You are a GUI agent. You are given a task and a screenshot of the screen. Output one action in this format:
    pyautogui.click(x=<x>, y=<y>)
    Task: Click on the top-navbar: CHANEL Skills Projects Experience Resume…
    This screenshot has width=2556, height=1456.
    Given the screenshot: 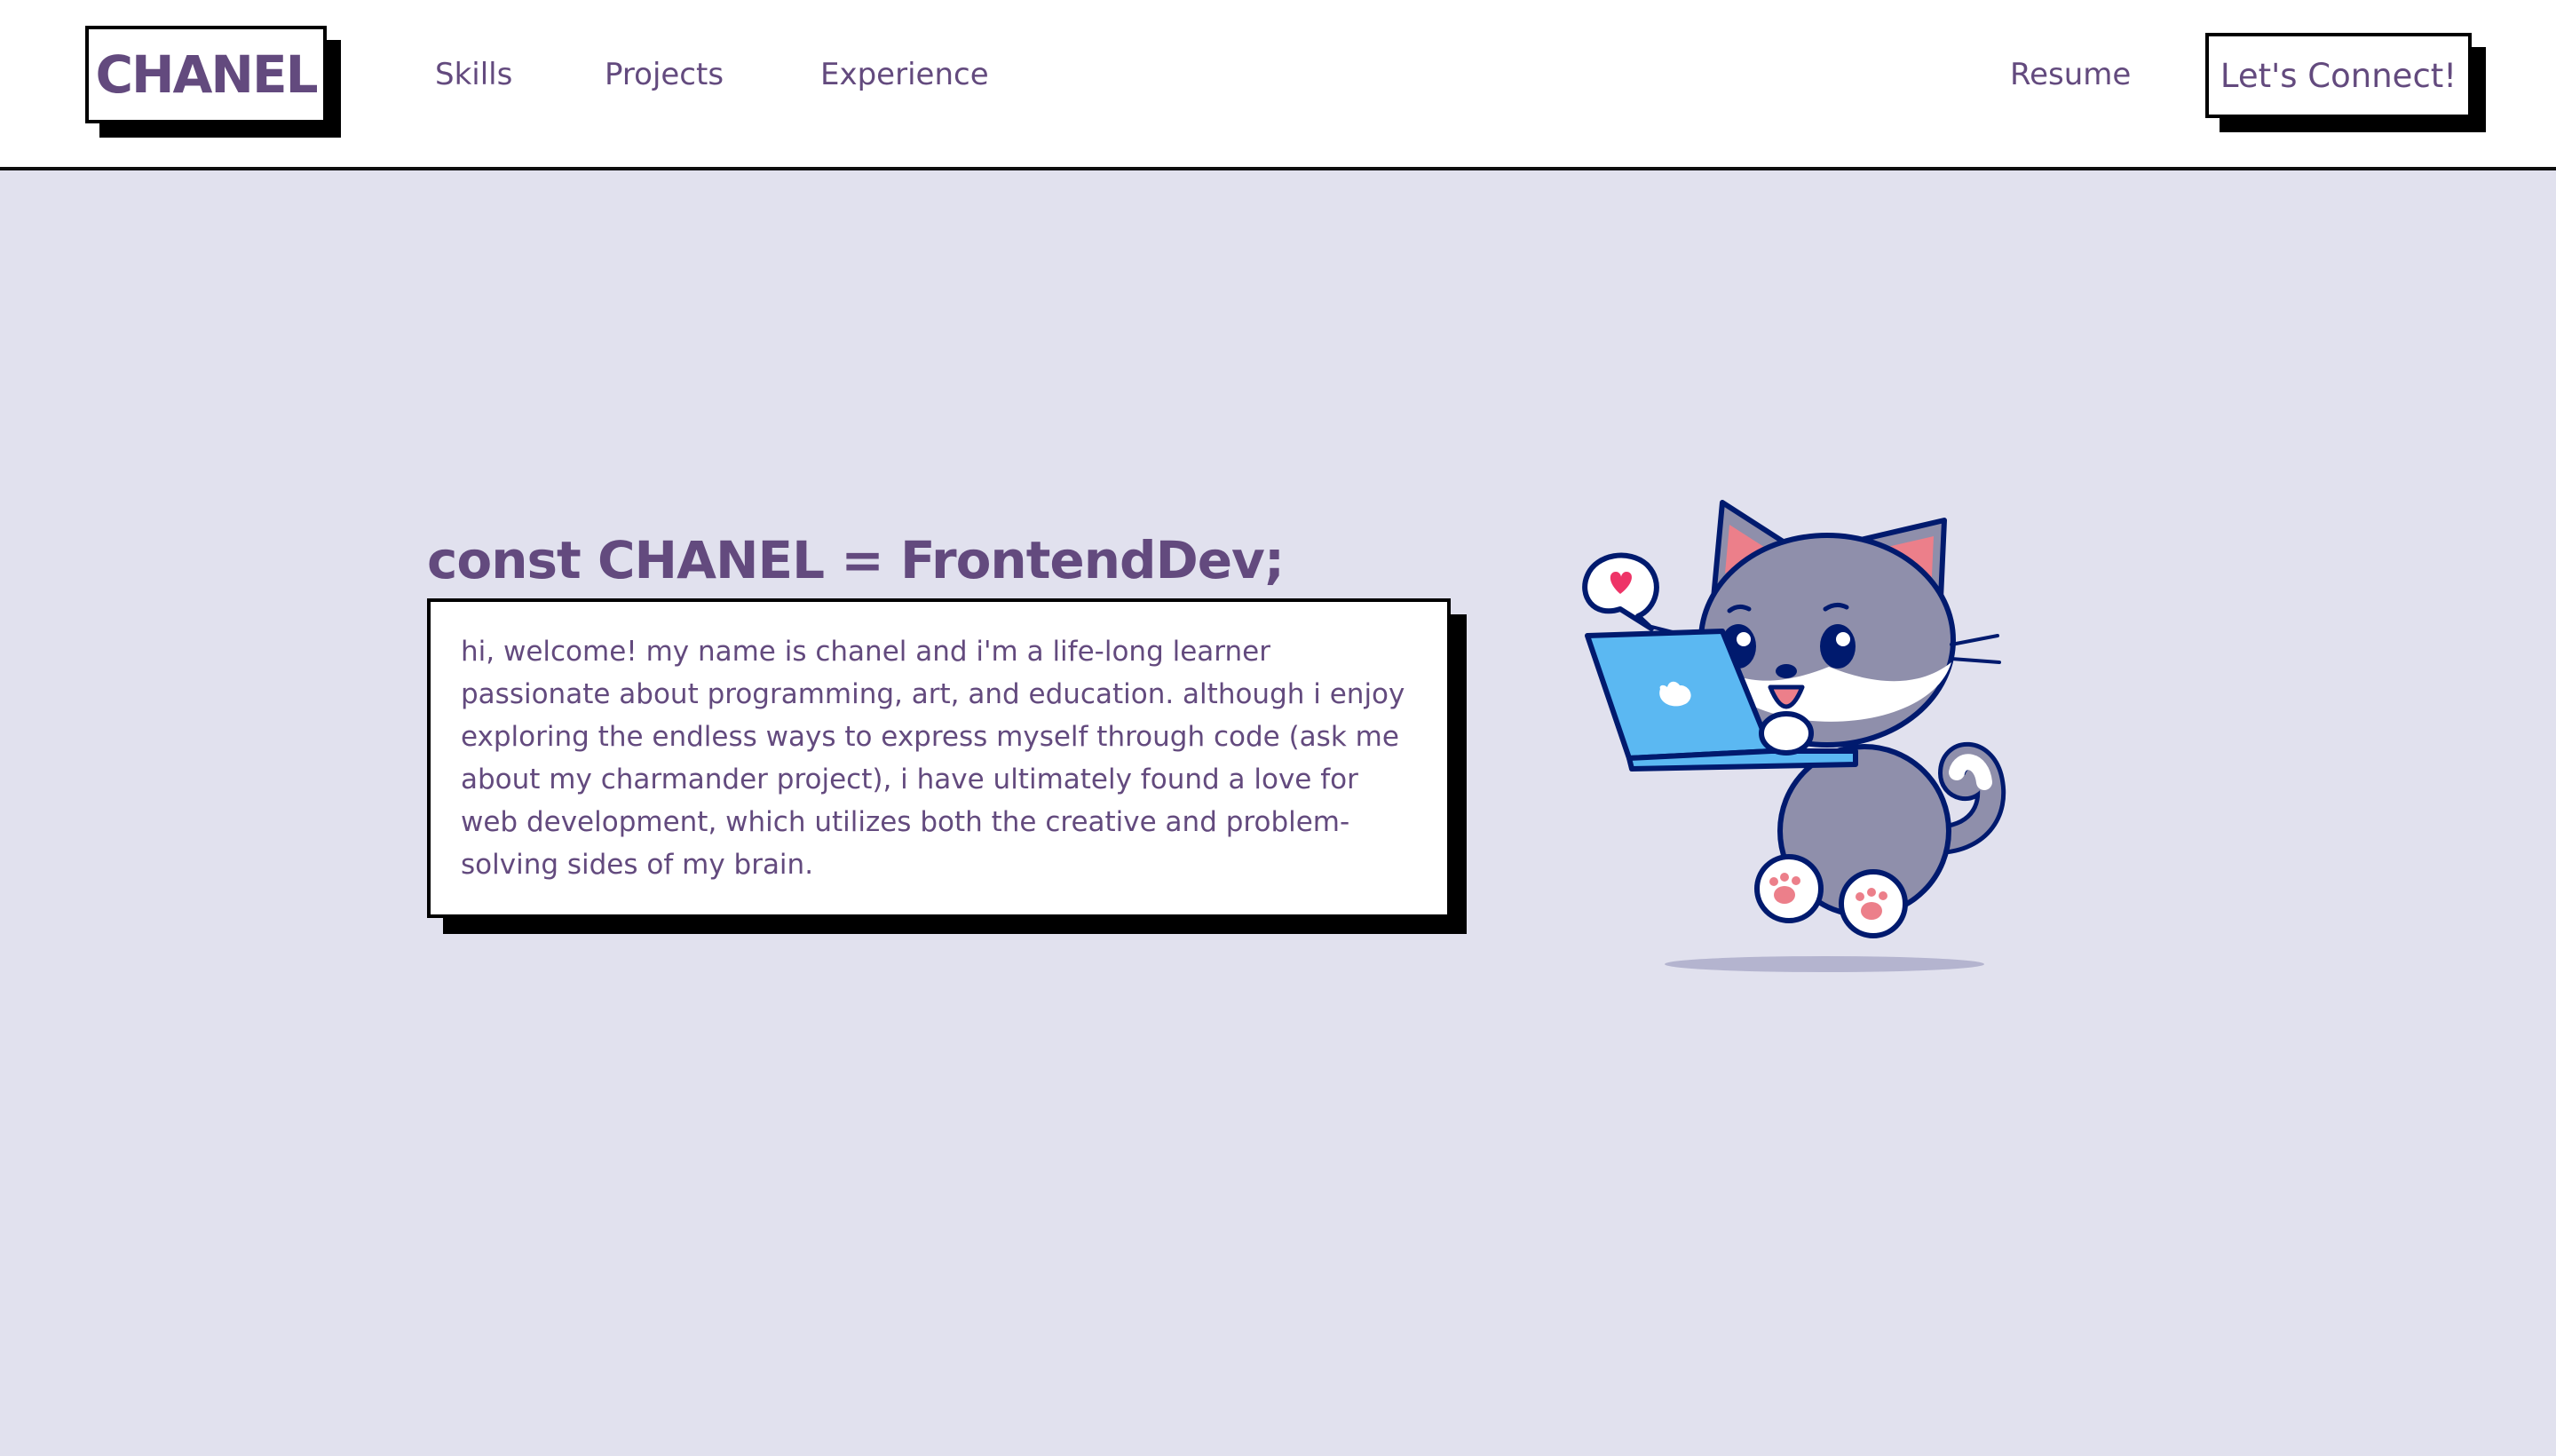 What is the action you would take?
    pyautogui.click(x=1278, y=85)
    